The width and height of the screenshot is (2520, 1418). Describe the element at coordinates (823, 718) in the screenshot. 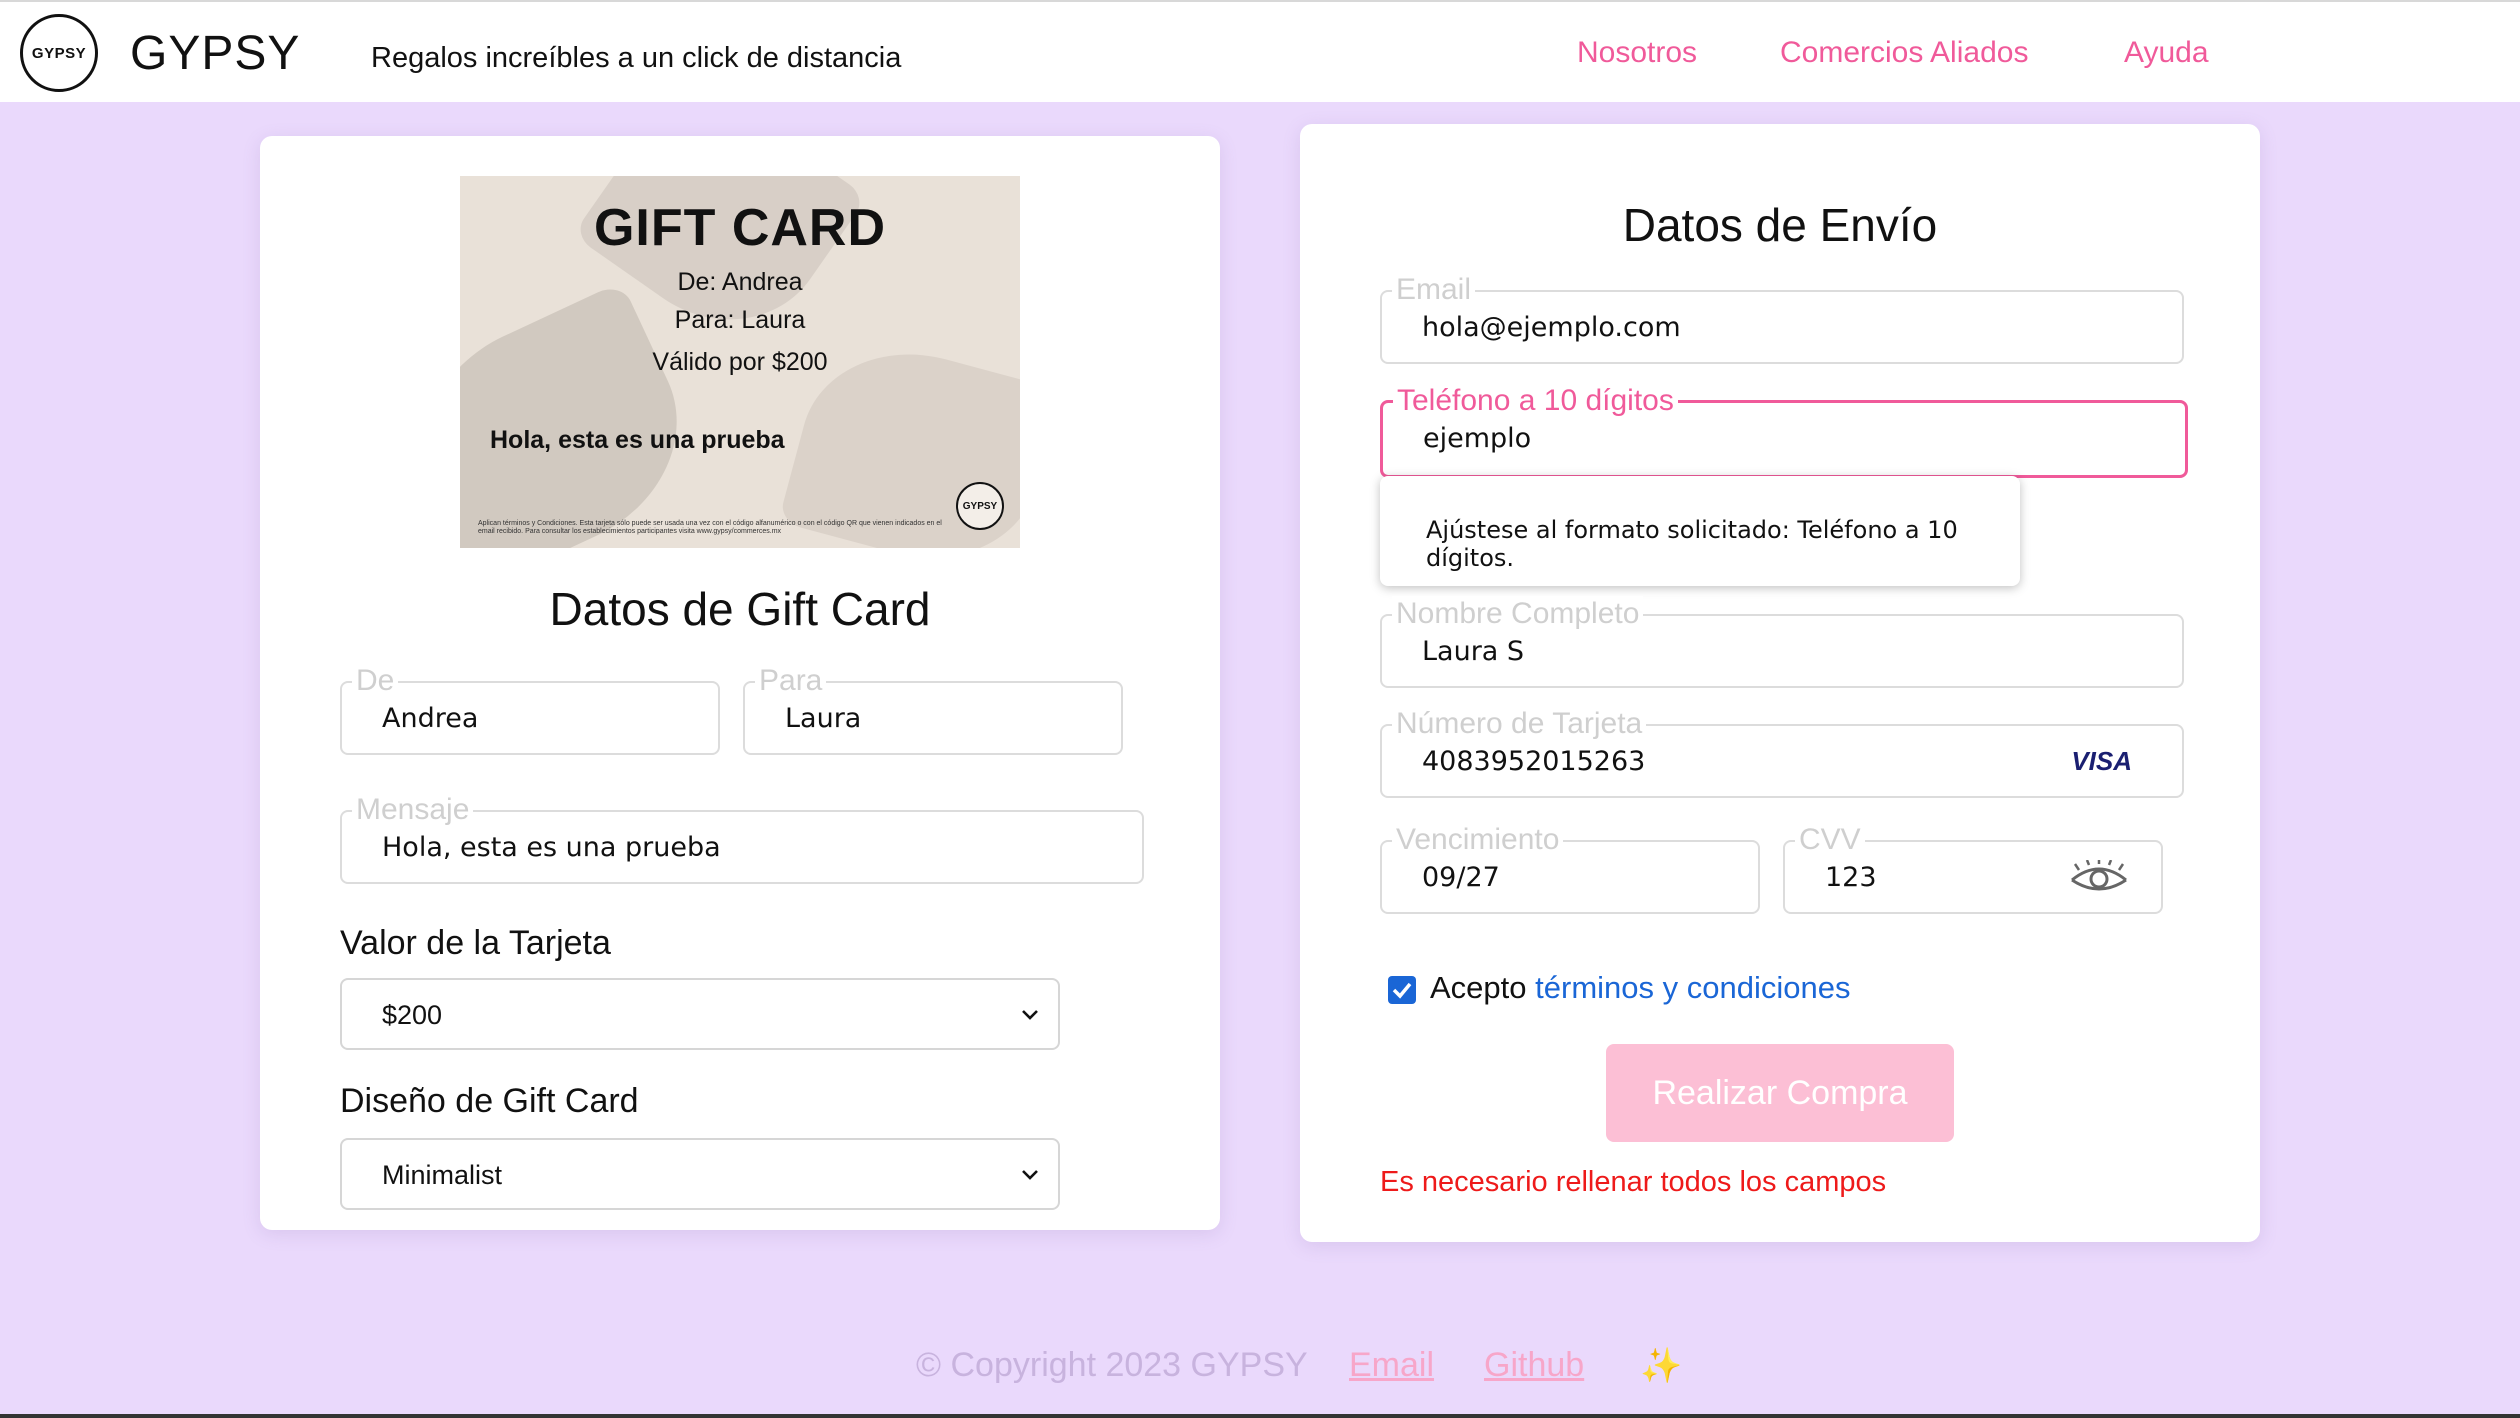

I see `to-value: Laura` at that location.